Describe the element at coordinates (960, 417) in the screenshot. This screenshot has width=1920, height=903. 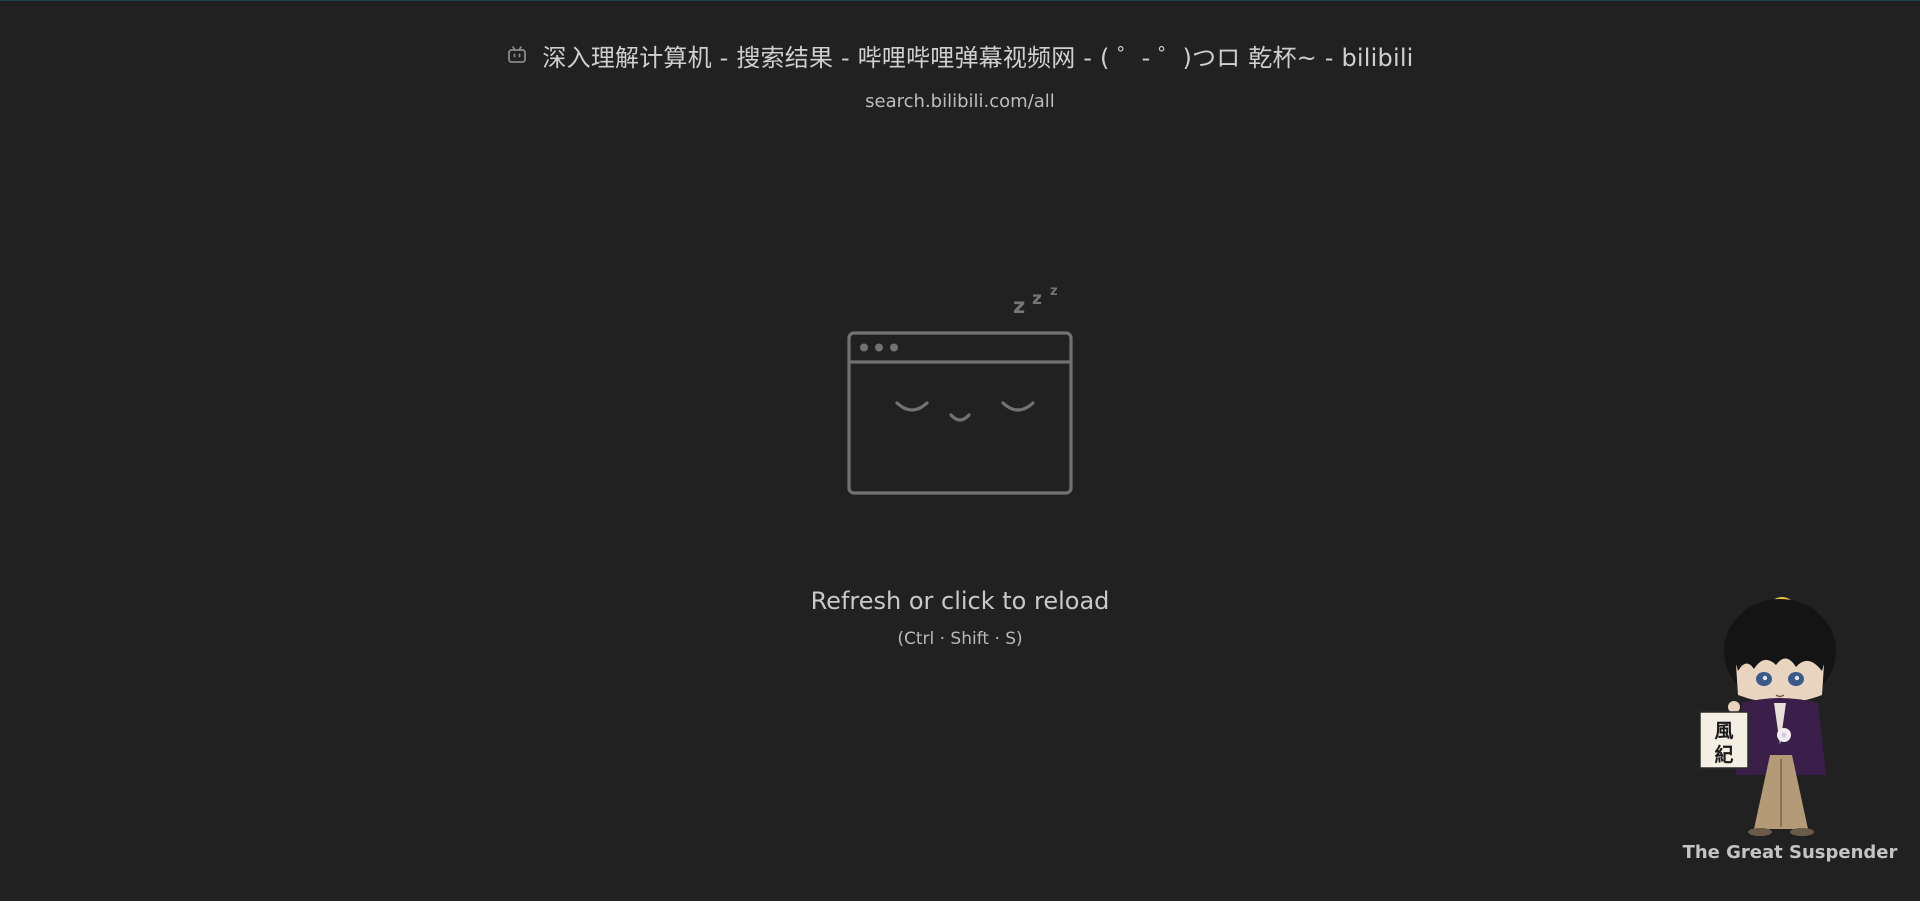
I see `sleeping-mouth` at that location.